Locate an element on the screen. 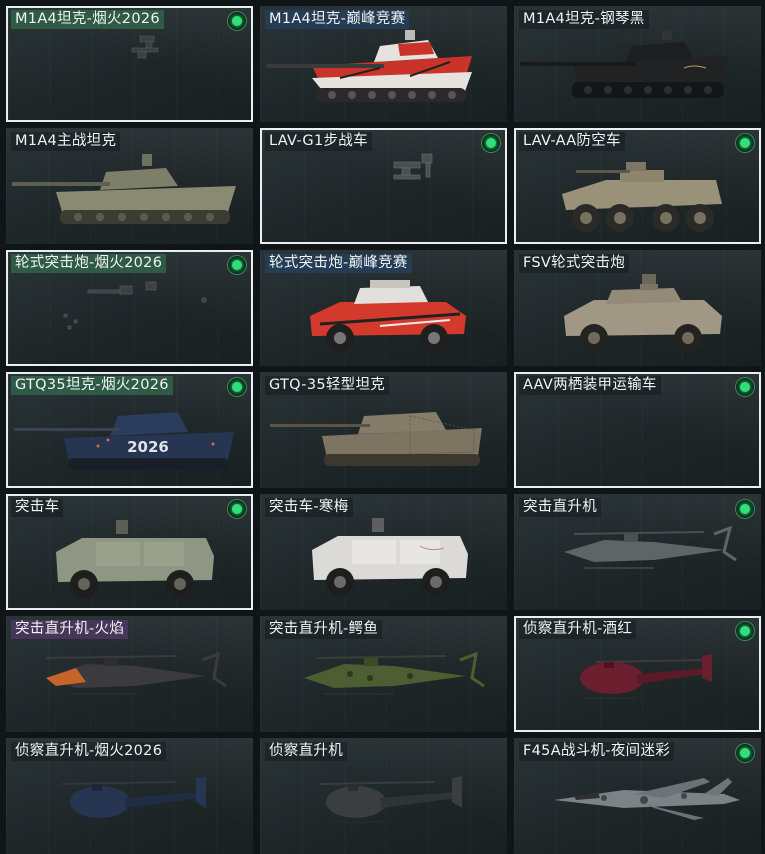 This screenshot has width=765, height=854. vehicle-title: LAV-AA防空车 is located at coordinates (572, 141).